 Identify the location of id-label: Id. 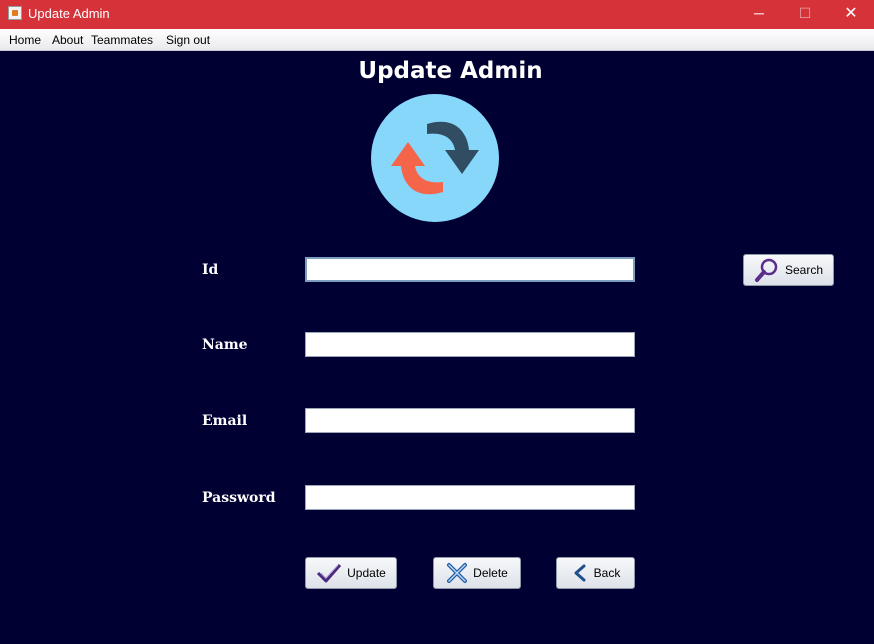
(210, 270).